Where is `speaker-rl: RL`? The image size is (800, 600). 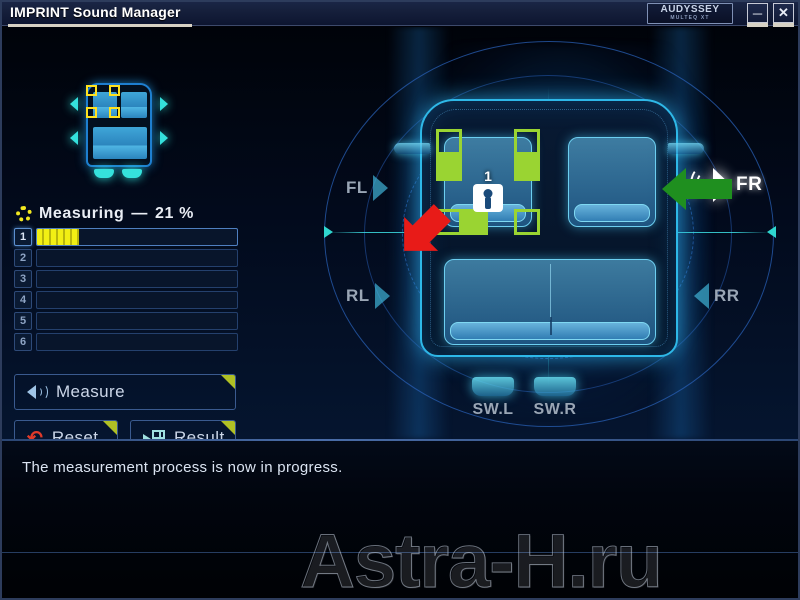
speaker-rl: RL is located at coordinates (368, 296).